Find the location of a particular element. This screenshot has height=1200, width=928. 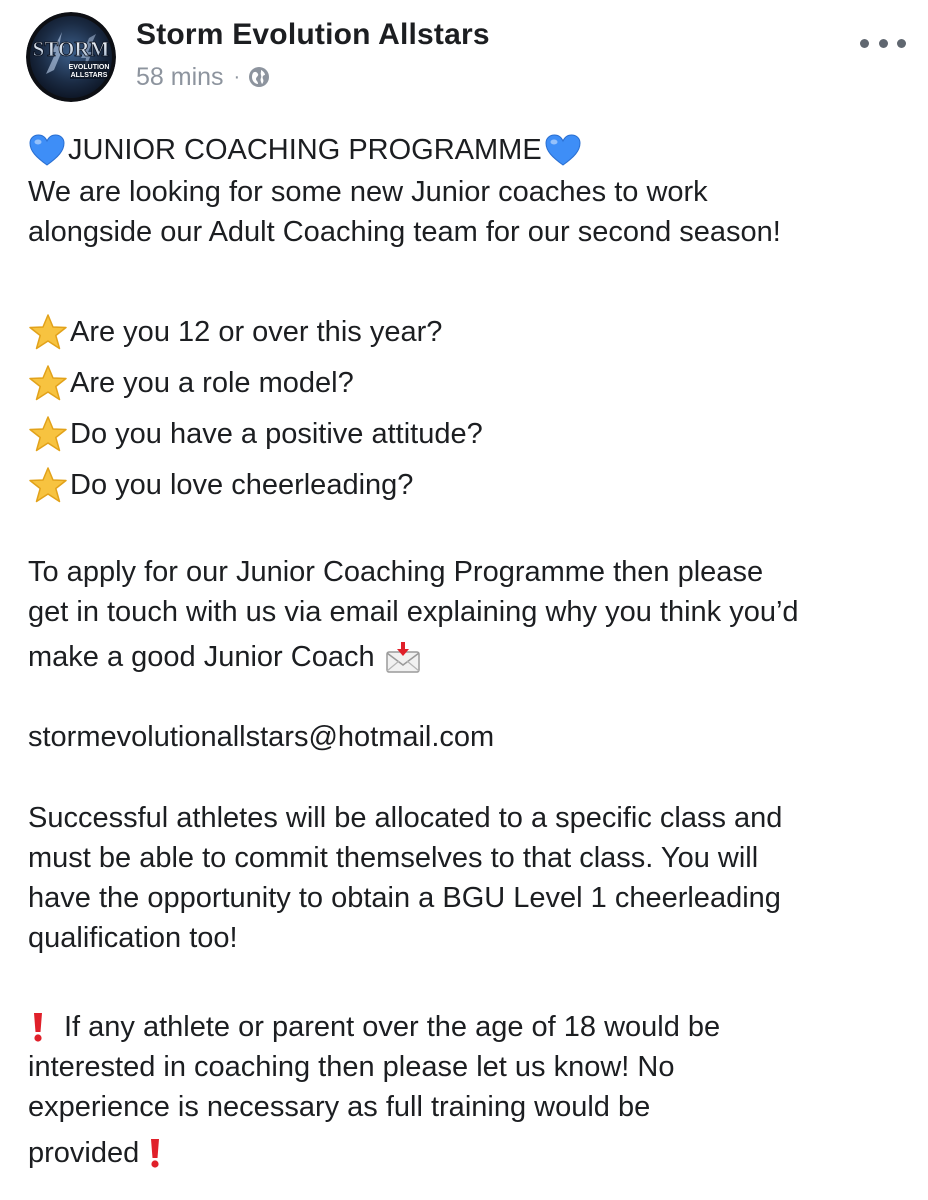

question-text: Are you 12 or over this year? is located at coordinates (256, 331).